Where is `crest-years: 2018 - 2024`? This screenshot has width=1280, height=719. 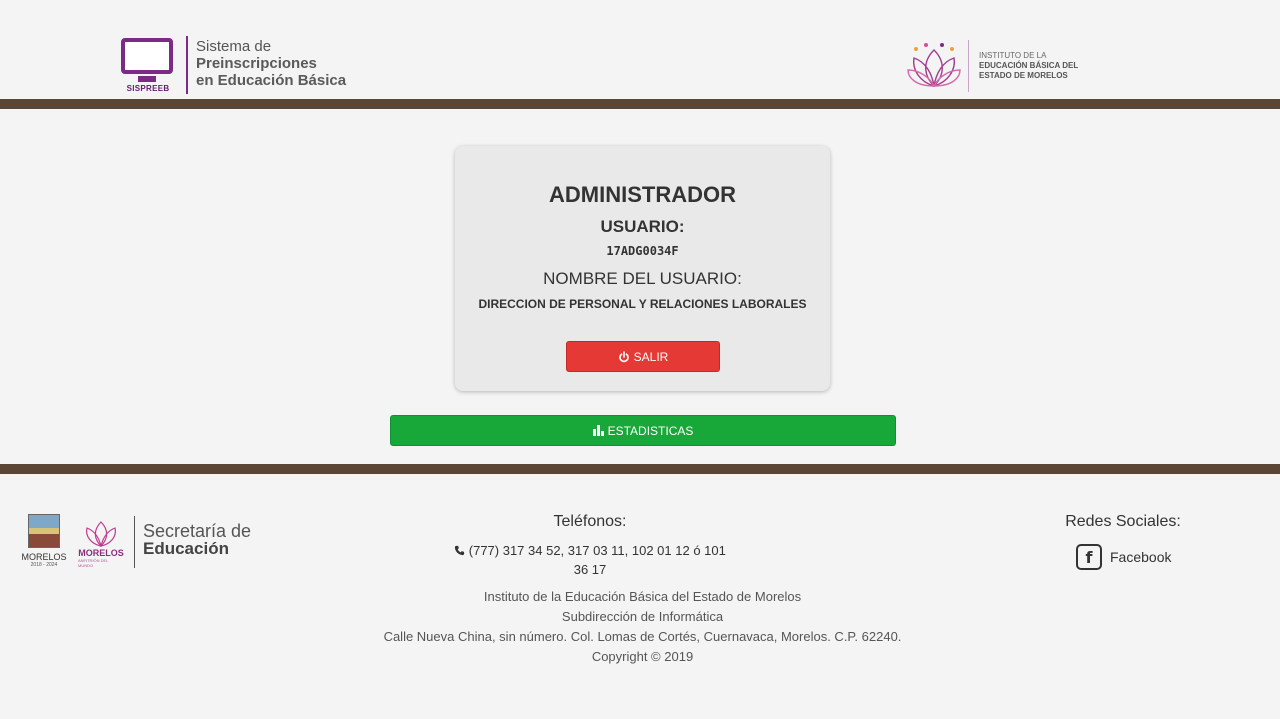 crest-years: 2018 - 2024 is located at coordinates (44, 565).